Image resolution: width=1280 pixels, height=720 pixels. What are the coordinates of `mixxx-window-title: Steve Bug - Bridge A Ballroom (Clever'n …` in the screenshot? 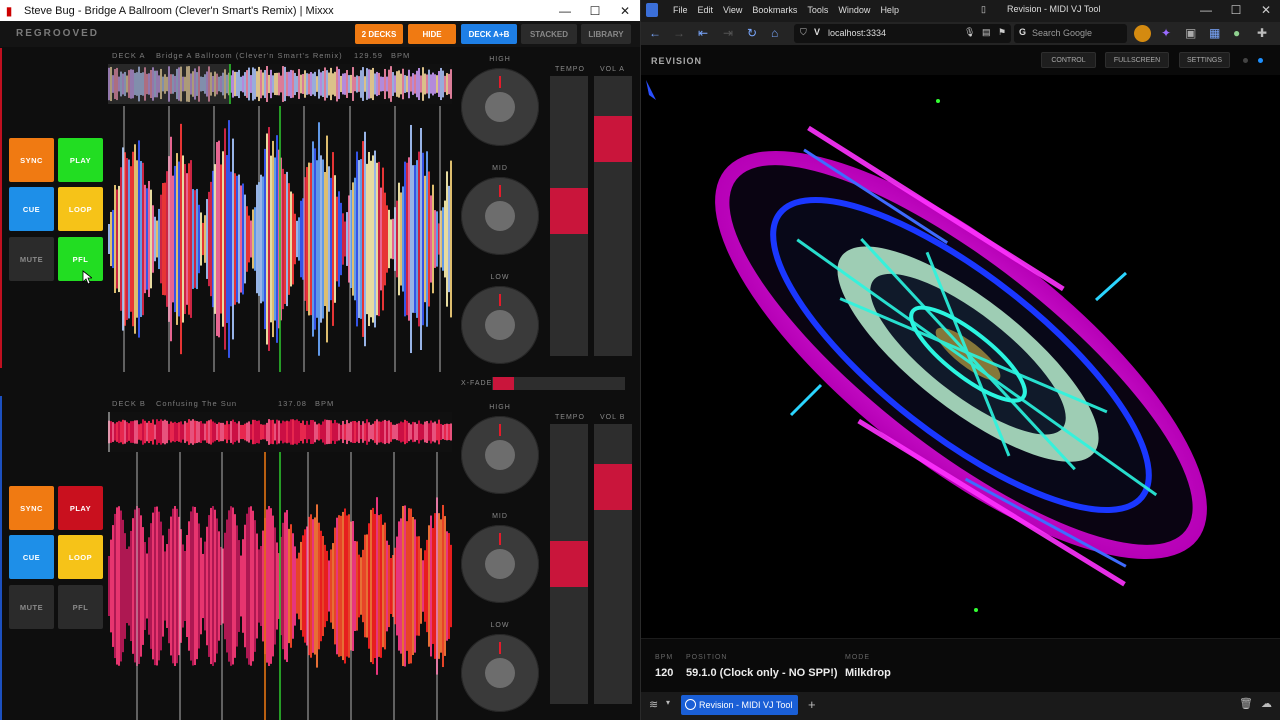 It's located at (179, 10).